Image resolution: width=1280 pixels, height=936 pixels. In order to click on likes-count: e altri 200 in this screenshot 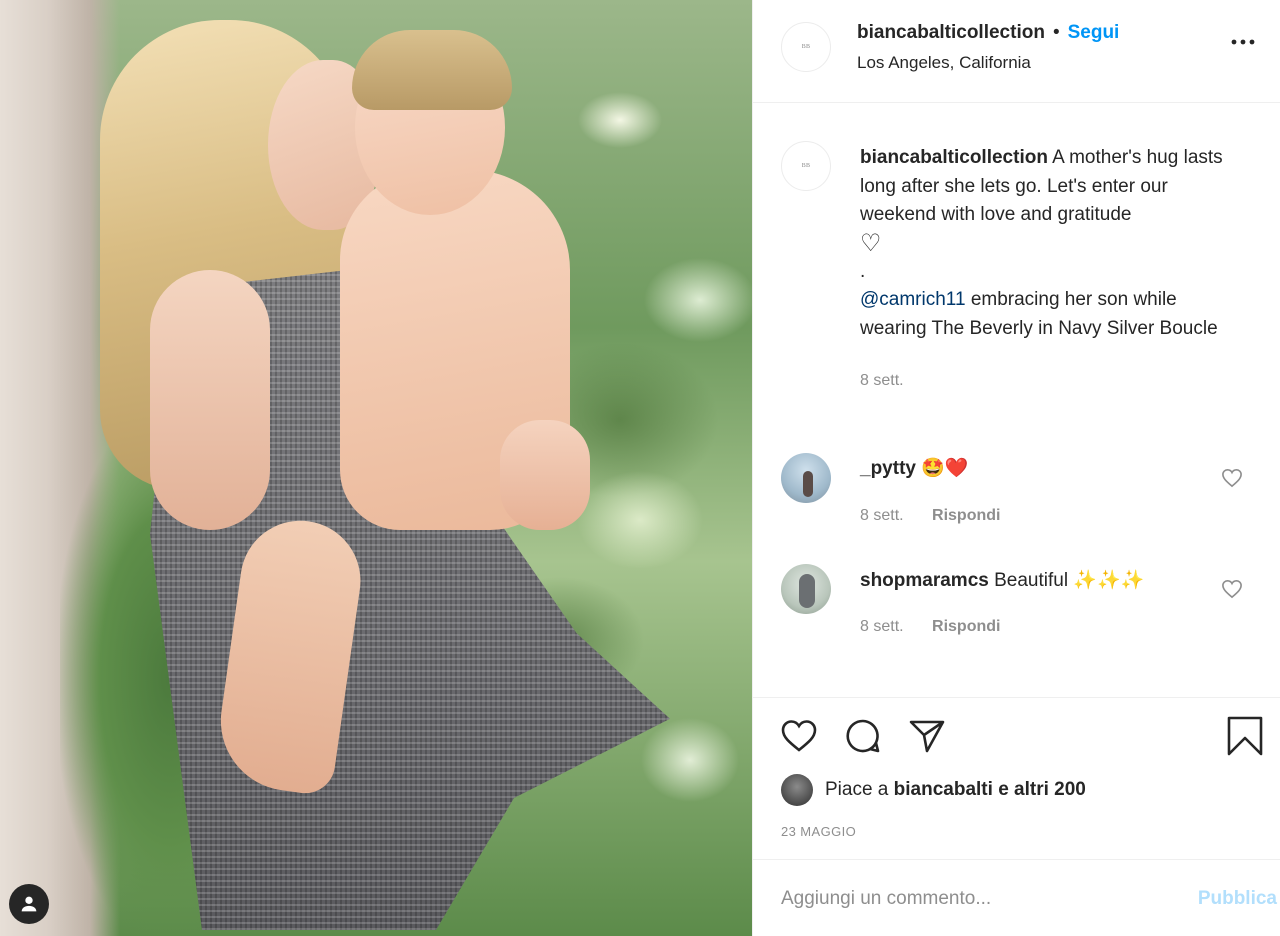, I will do `click(1042, 789)`.